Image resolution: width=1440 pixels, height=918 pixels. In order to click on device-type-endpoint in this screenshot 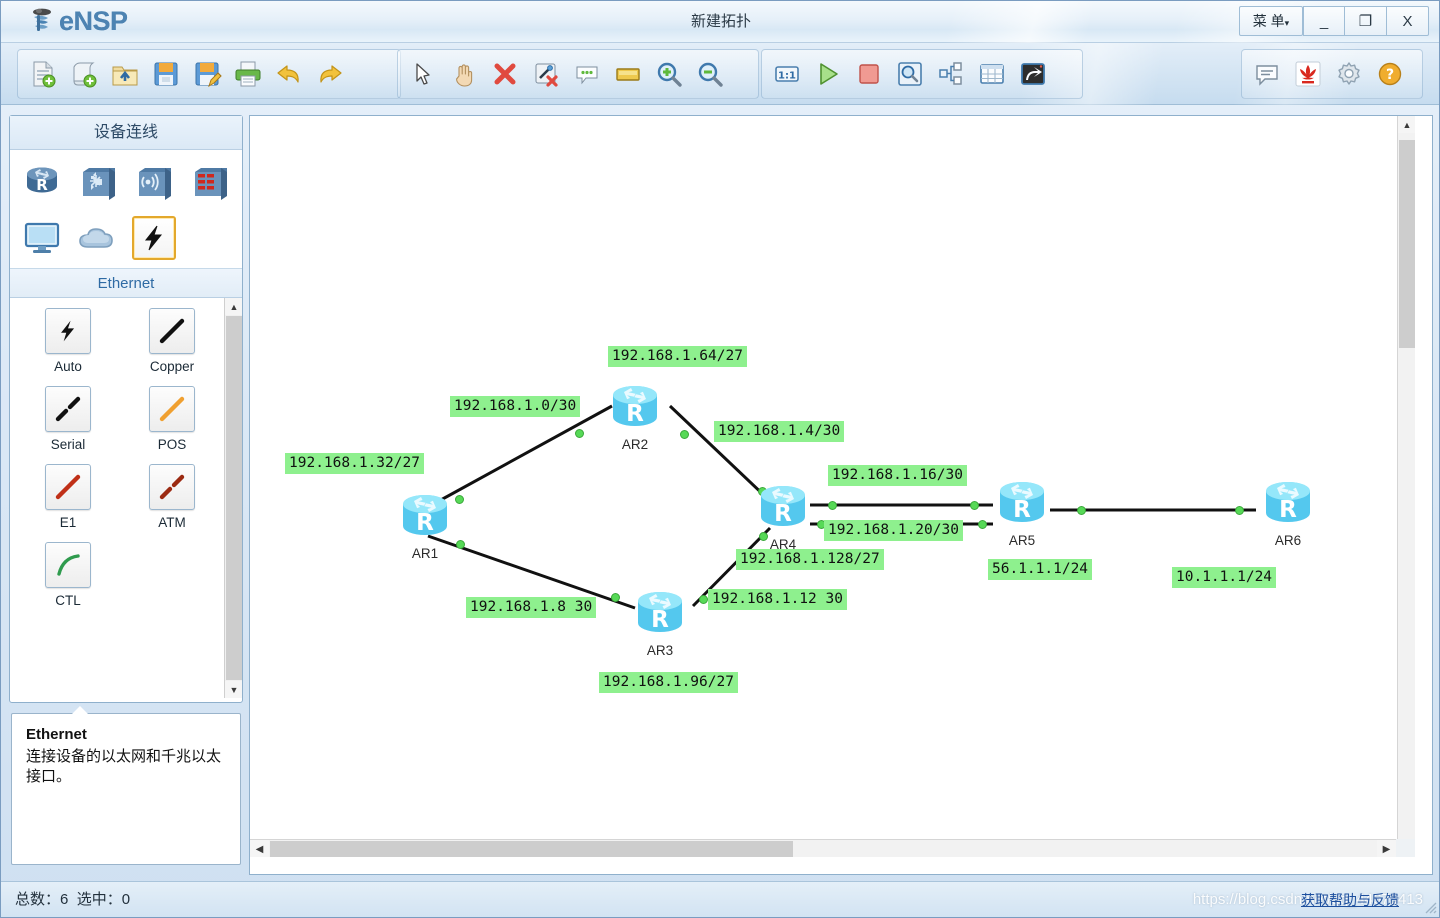, I will do `click(42, 238)`.